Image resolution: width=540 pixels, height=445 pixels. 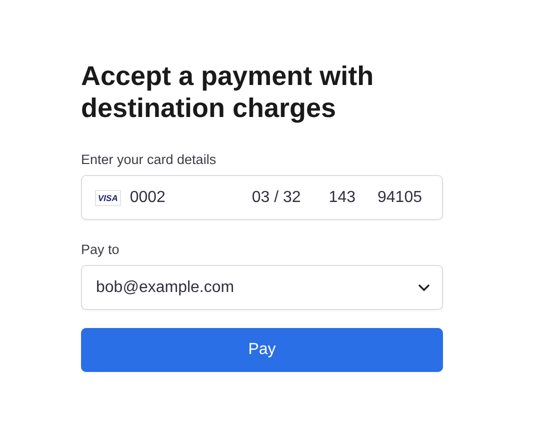 I want to click on field-label: Enter your card details, so click(x=149, y=159).